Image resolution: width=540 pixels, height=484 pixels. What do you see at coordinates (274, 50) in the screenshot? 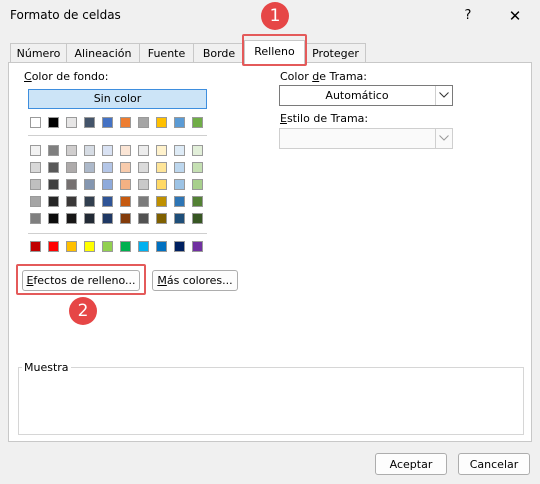
I see `highlight-box-relleno-tab` at bounding box center [274, 50].